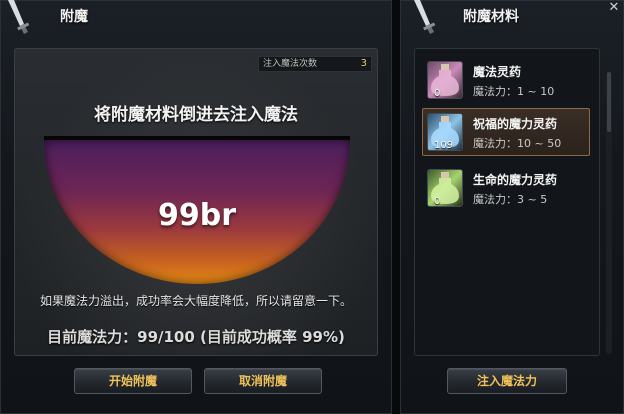 The height and width of the screenshot is (414, 624). What do you see at coordinates (506, 80) in the screenshot?
I see `material-item-magic-elixir: 0 魔法灵药 魔法力：1 ~ 10` at bounding box center [506, 80].